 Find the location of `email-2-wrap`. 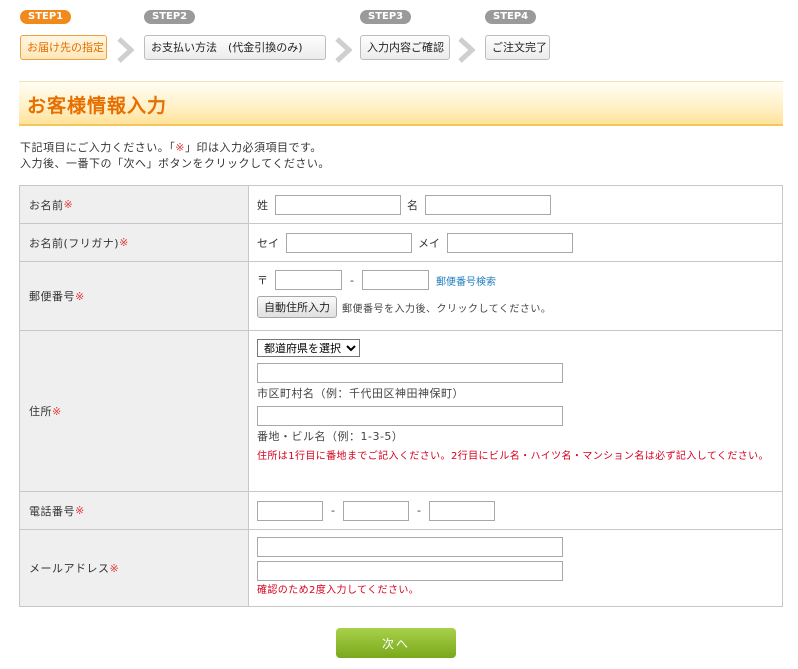

email-2-wrap is located at coordinates (515, 571).